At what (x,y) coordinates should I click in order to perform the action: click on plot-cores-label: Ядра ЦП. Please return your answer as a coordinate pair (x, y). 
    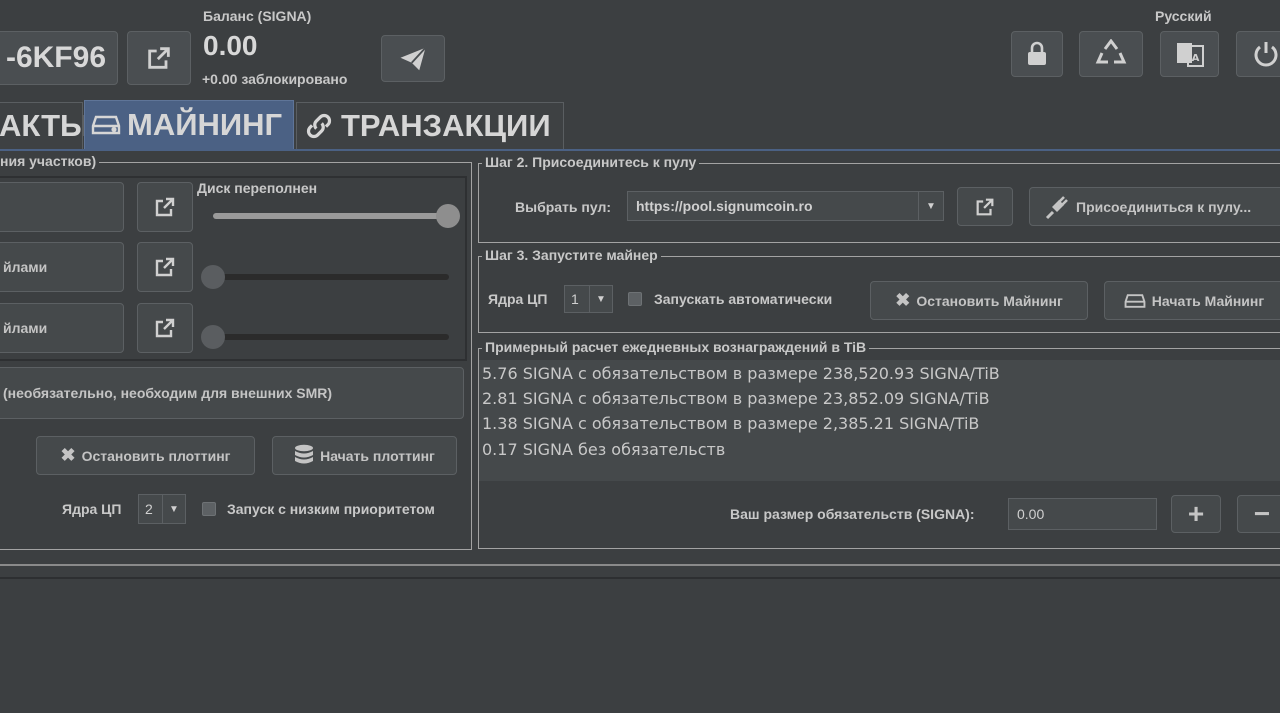
    Looking at the image, I should click on (92, 509).